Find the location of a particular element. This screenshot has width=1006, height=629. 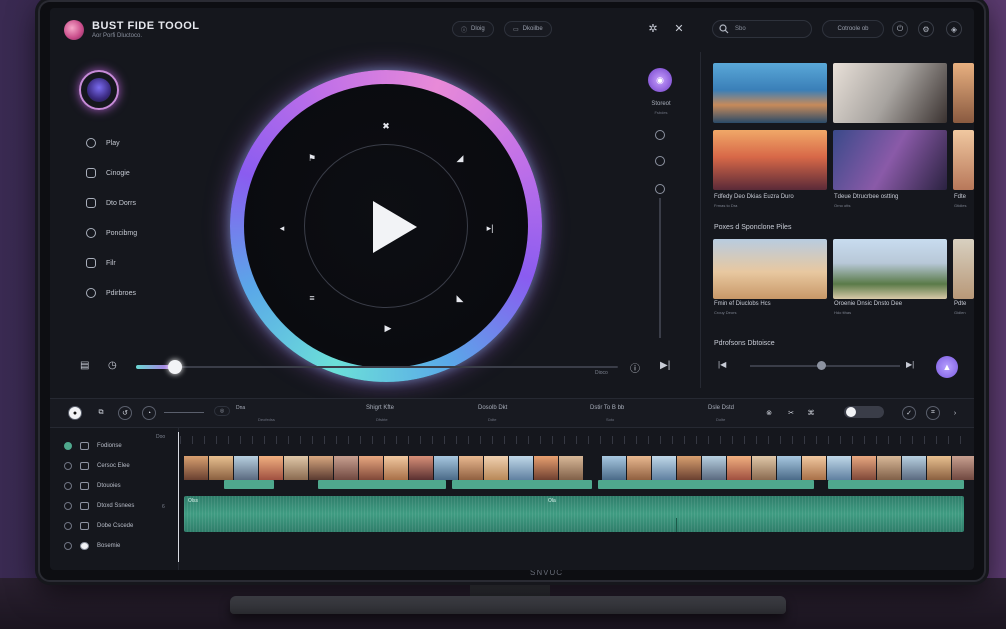

audio-track-waveform is located at coordinates (574, 514).